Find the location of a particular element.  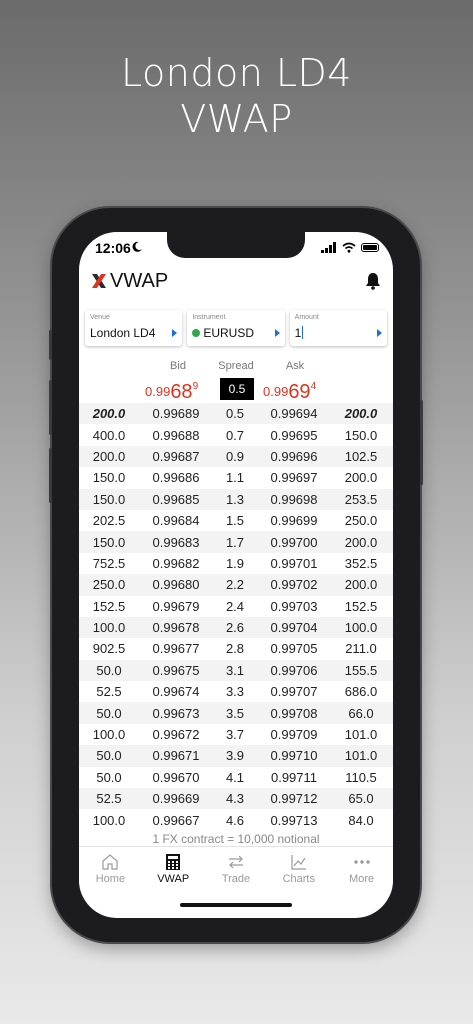

bid-header: Bid is located at coordinates (178, 366).